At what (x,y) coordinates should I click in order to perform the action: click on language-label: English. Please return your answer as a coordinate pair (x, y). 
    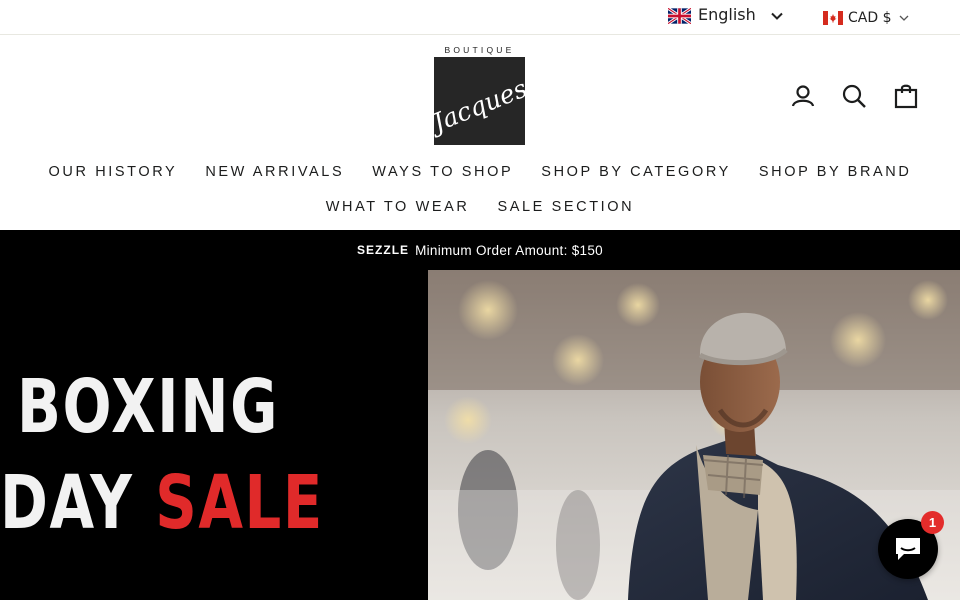
    Looking at the image, I should click on (727, 14).